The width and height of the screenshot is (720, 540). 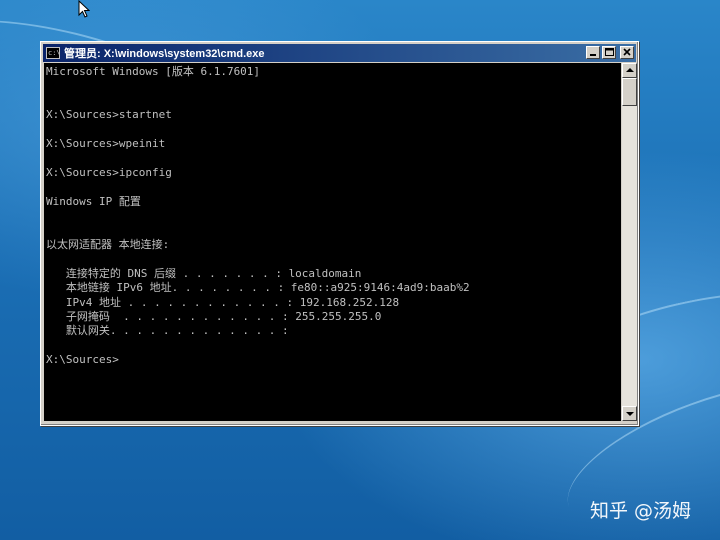 I want to click on minimize-button, so click(x=593, y=52).